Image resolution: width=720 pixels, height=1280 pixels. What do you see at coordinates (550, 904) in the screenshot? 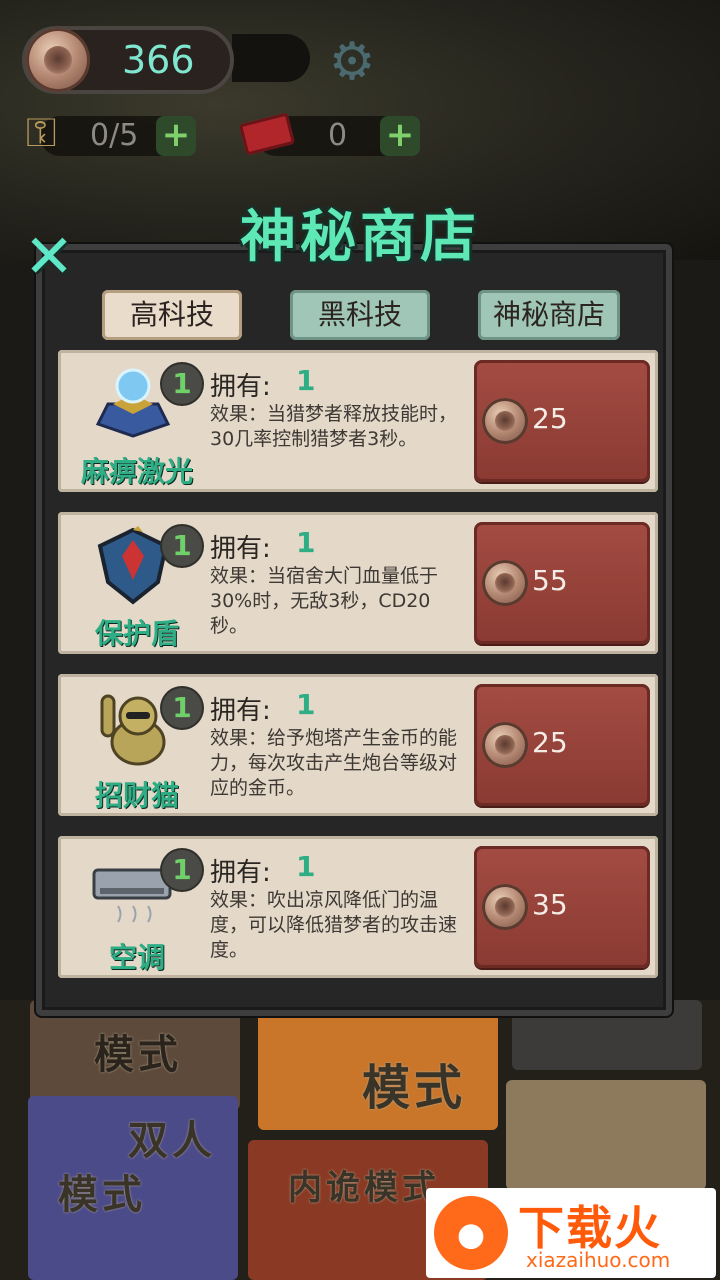
I see `price: 35` at bounding box center [550, 904].